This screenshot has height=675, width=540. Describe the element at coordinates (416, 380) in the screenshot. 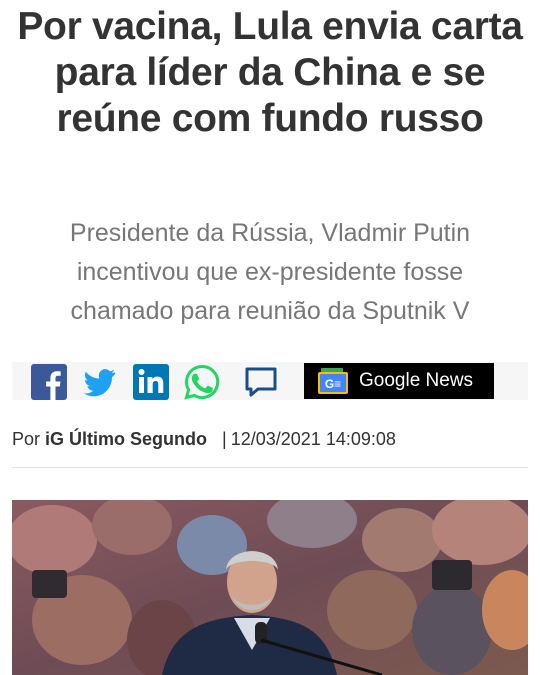

I see `google-news-label: Google News` at that location.